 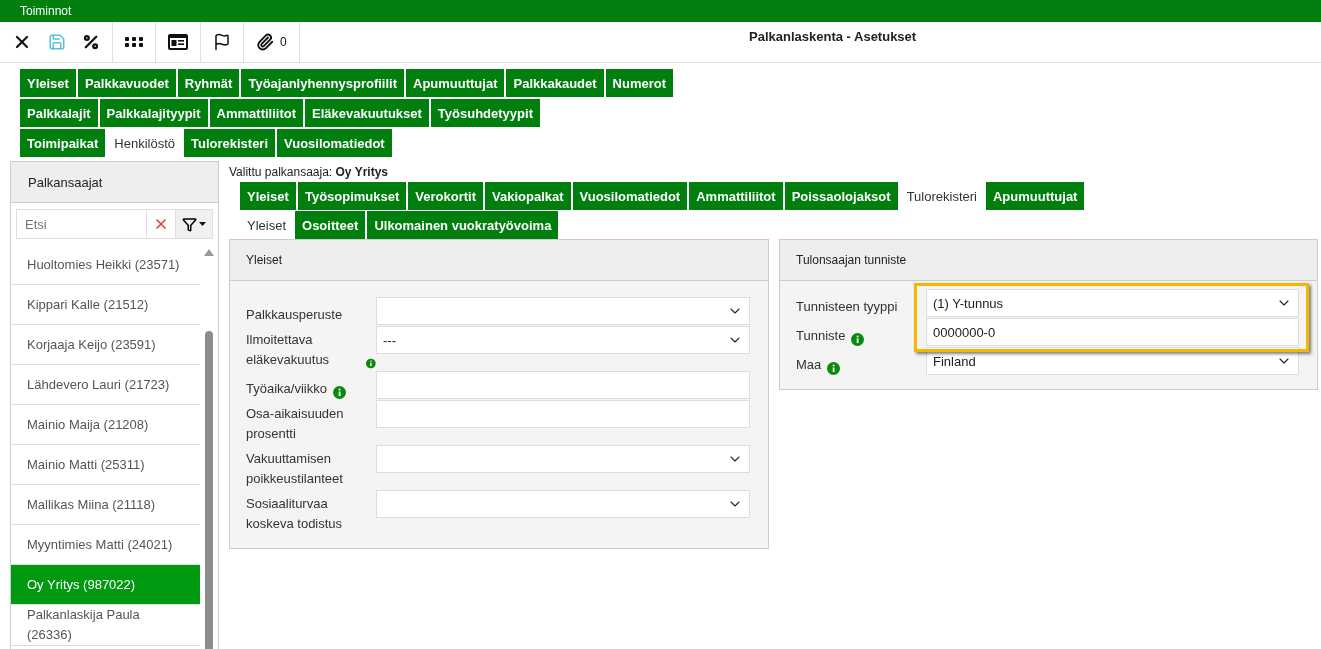 I want to click on employee-tab: Ulkomainen vuokratyövoima, so click(x=463, y=225).